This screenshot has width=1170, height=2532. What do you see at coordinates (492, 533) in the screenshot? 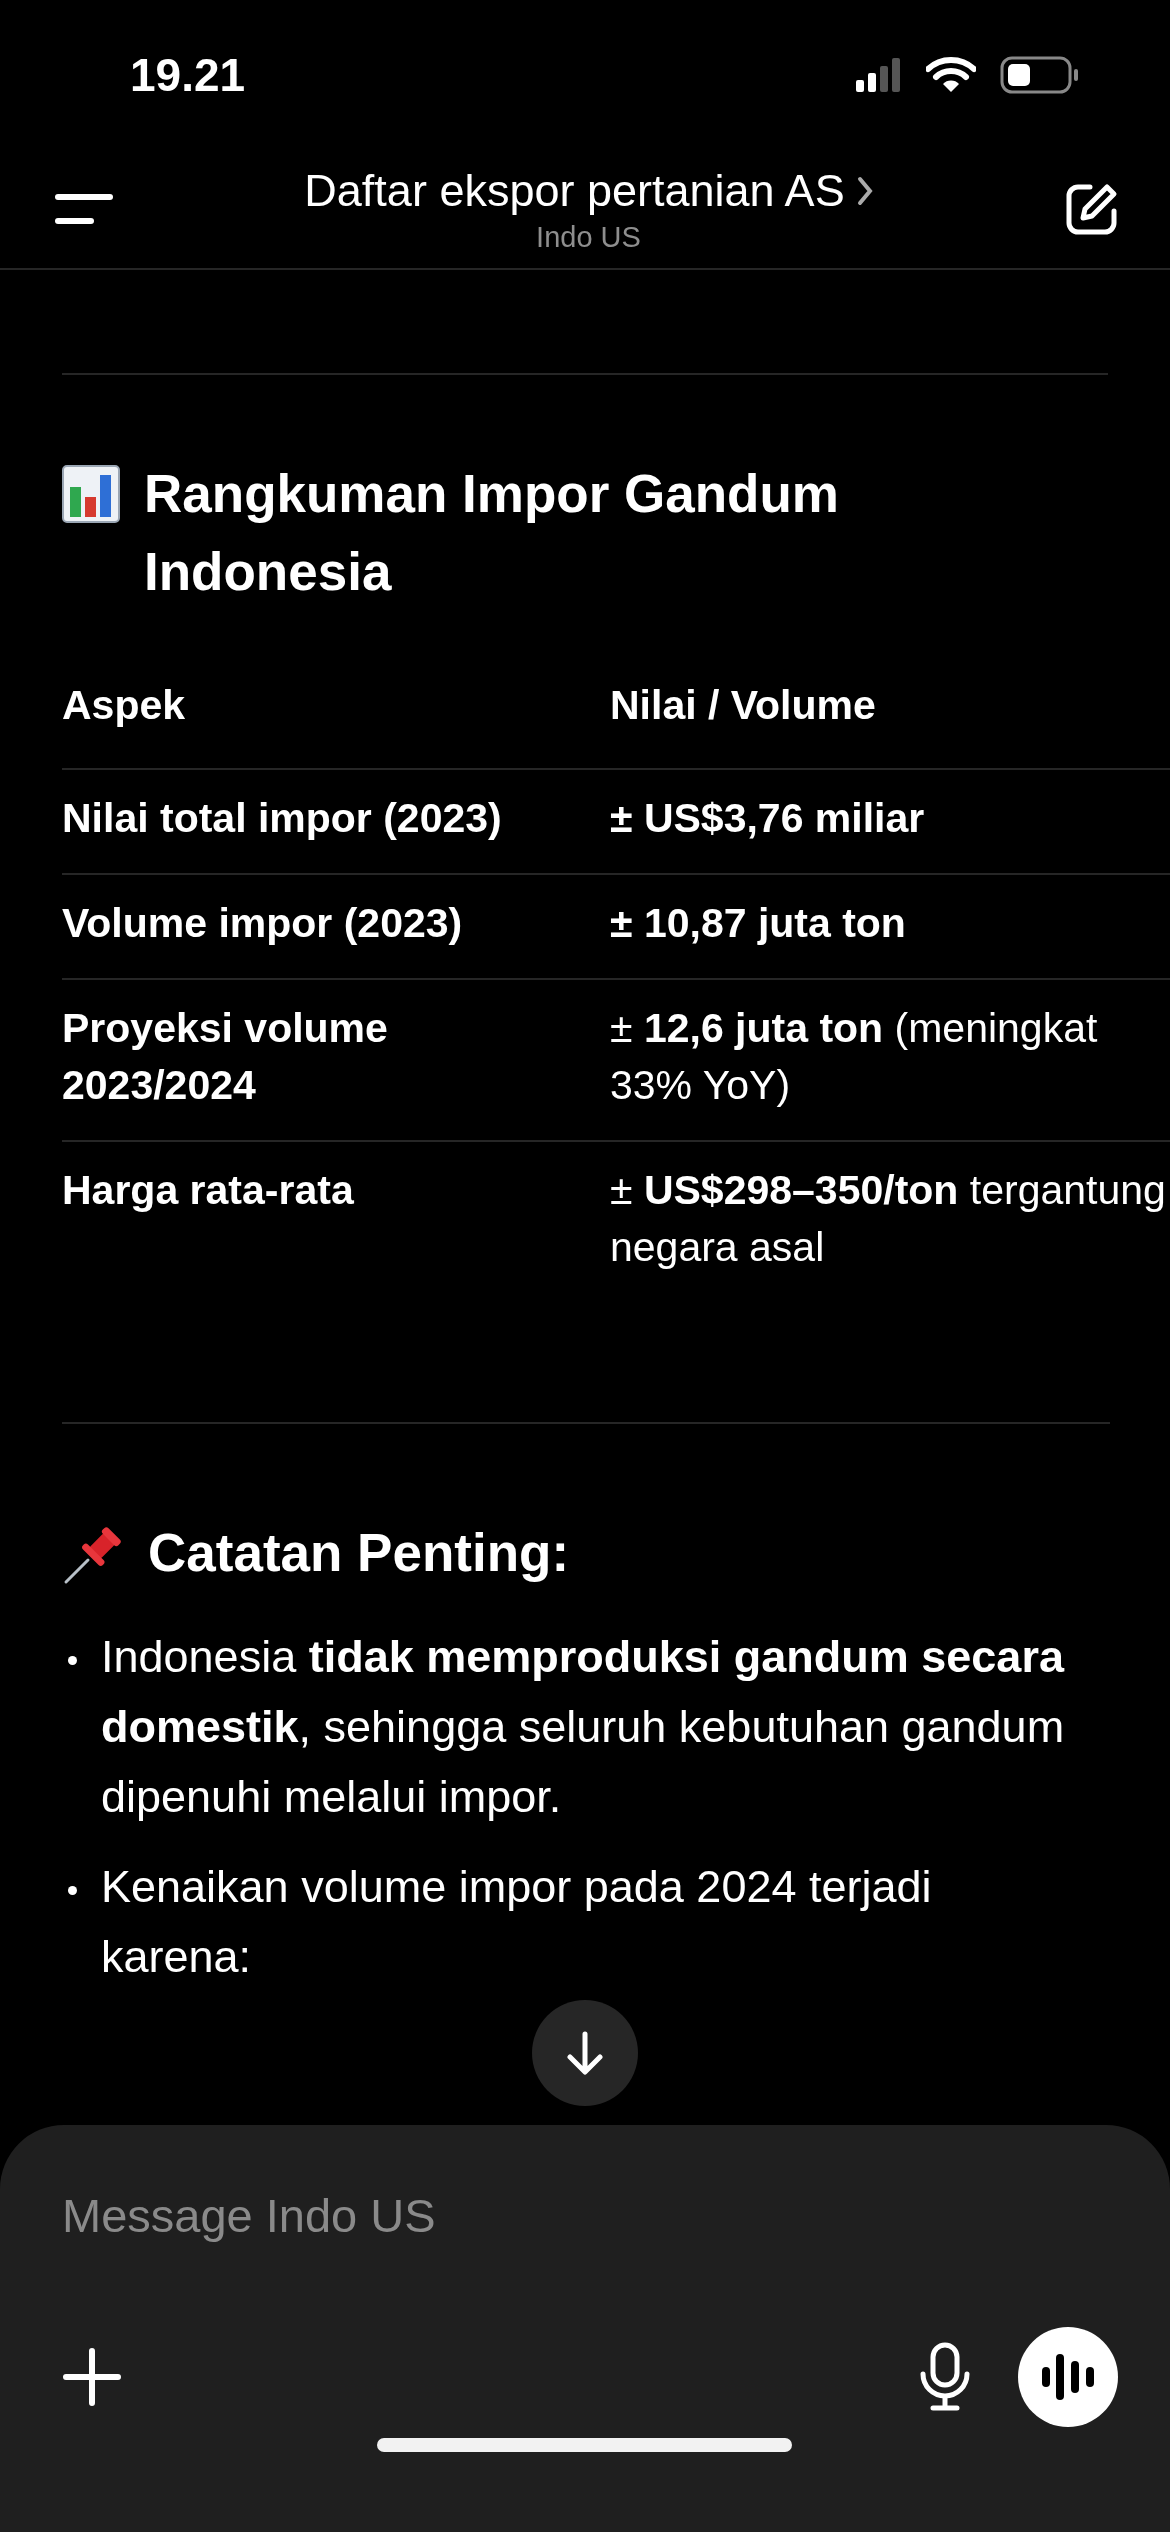
I see `section-heading: Rangkuman Impor Gandum Indonesia` at bounding box center [492, 533].